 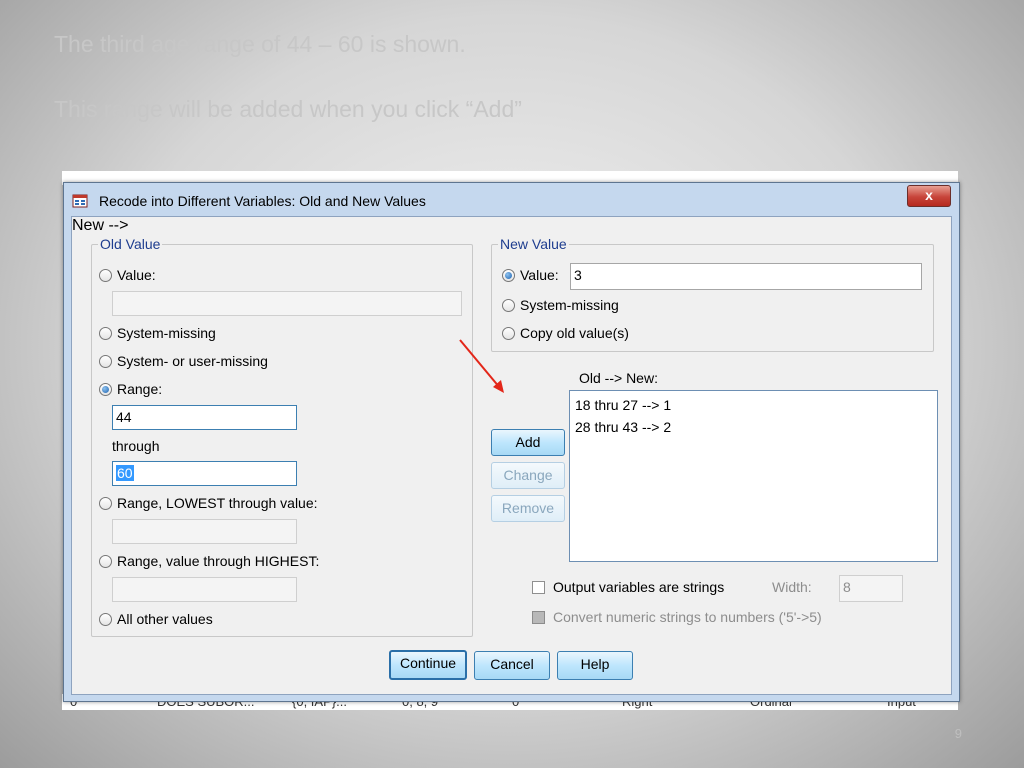 What do you see at coordinates (217, 503) in the screenshot?
I see `range-lowest-label: Range, LOWEST through value:` at bounding box center [217, 503].